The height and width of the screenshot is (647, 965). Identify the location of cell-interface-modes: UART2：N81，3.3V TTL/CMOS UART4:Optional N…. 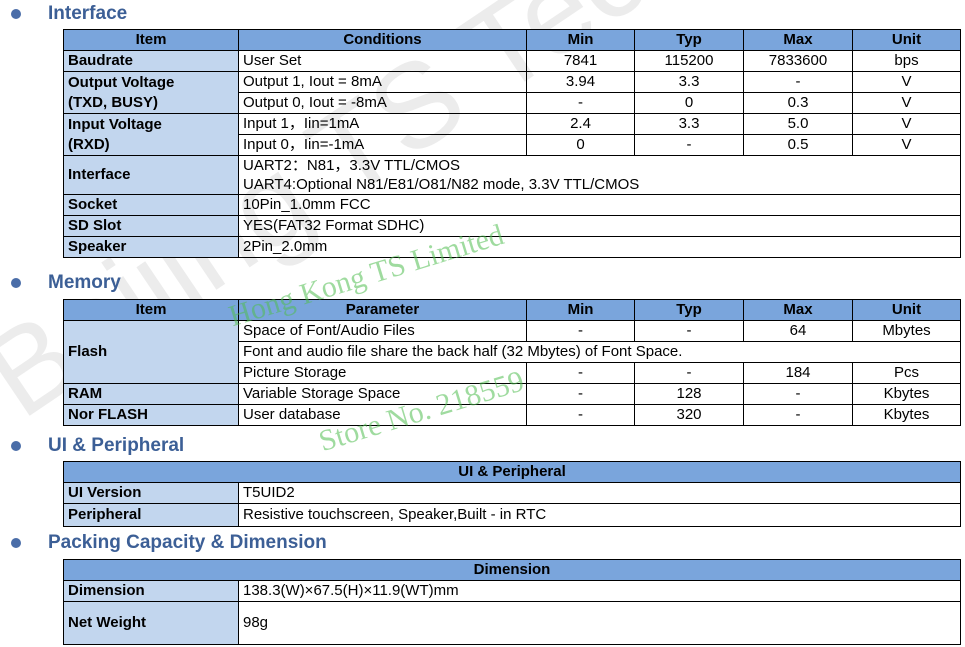
(599, 175).